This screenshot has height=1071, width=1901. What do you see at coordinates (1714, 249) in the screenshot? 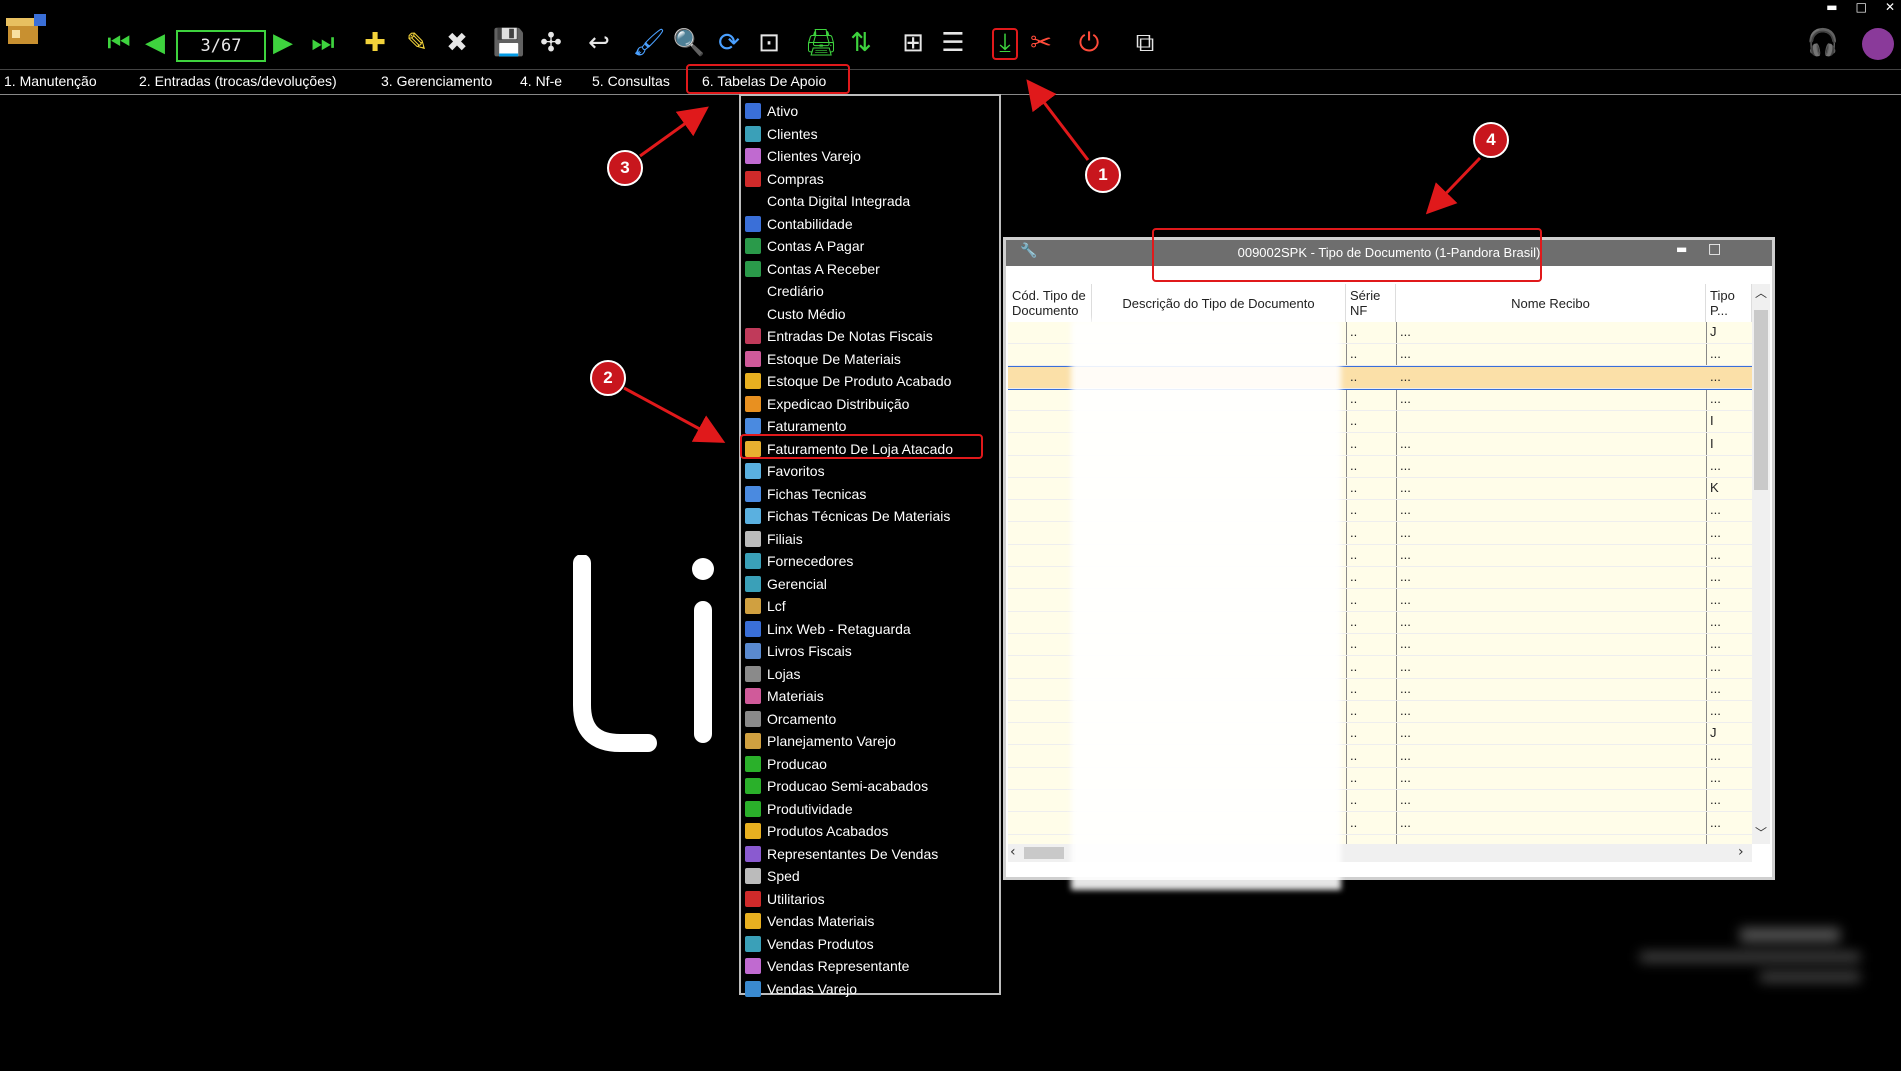
I see `child-maximize-button: □` at bounding box center [1714, 249].